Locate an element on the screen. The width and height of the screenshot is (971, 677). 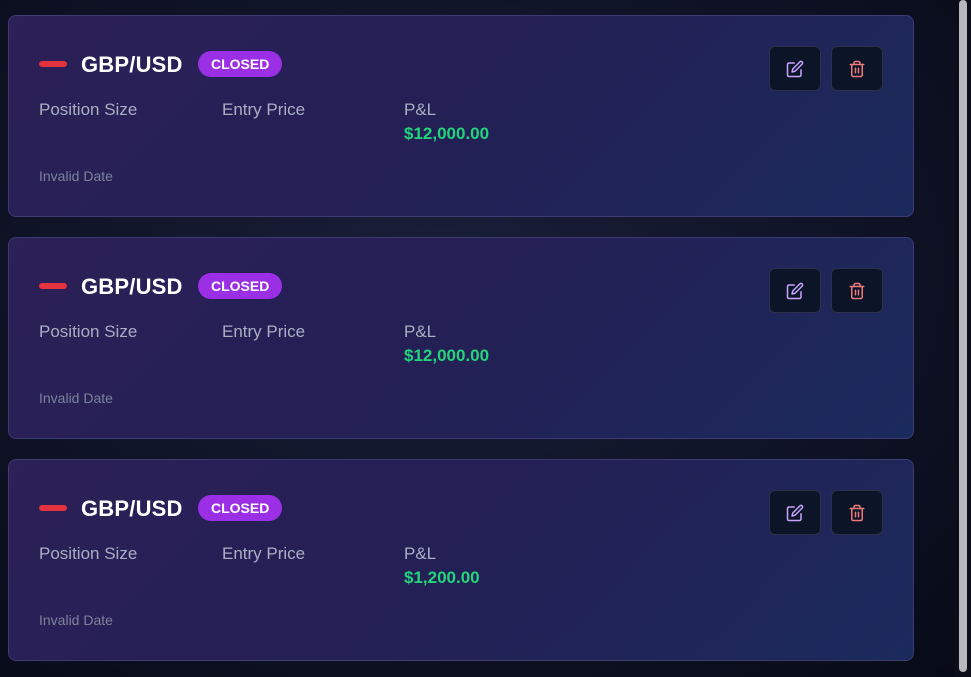
pl-value: $1,200.00 is located at coordinates (442, 577).